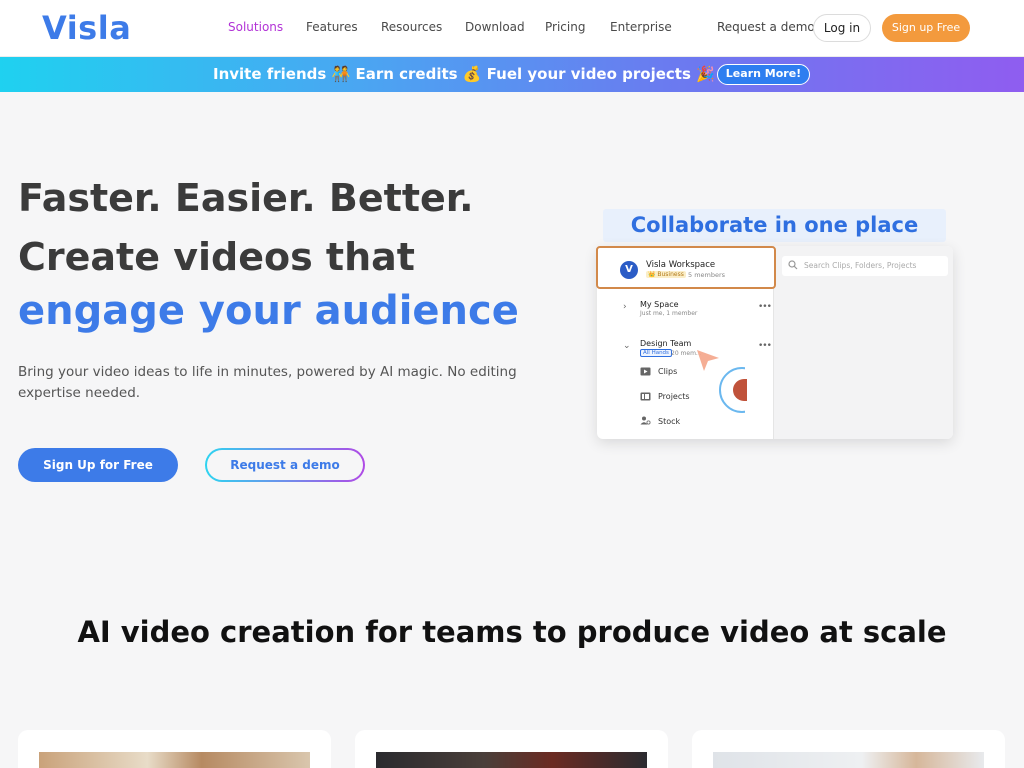 This screenshot has width=1024, height=768. Describe the element at coordinates (669, 421) in the screenshot. I see `stock-item: Stock` at that location.